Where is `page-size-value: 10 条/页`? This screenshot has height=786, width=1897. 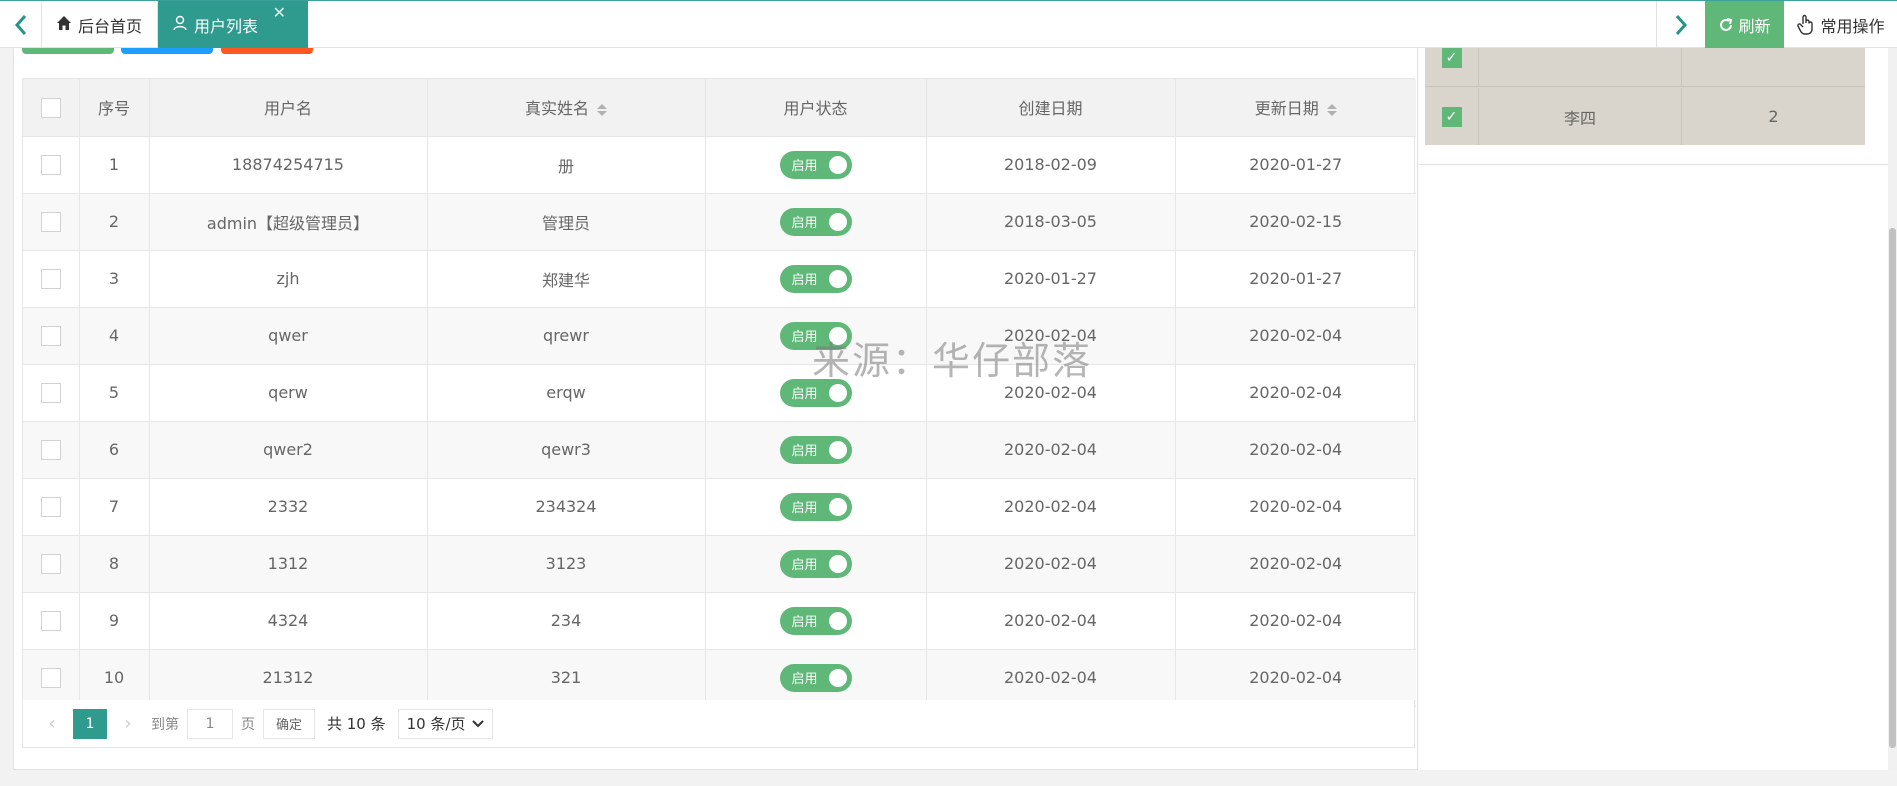 page-size-value: 10 条/页 is located at coordinates (436, 724).